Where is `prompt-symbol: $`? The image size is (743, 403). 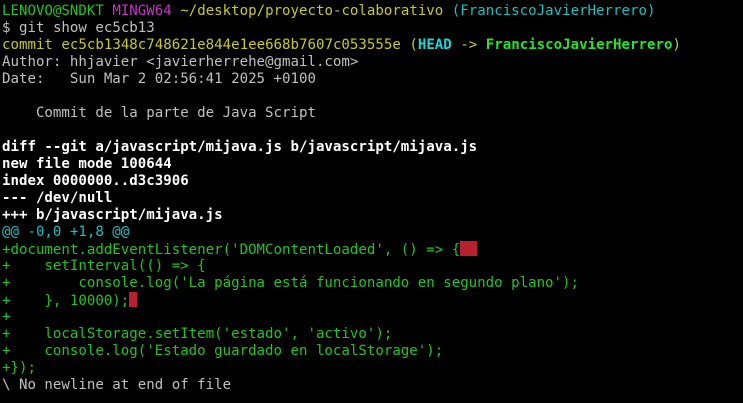 prompt-symbol: $ is located at coordinates (6, 28).